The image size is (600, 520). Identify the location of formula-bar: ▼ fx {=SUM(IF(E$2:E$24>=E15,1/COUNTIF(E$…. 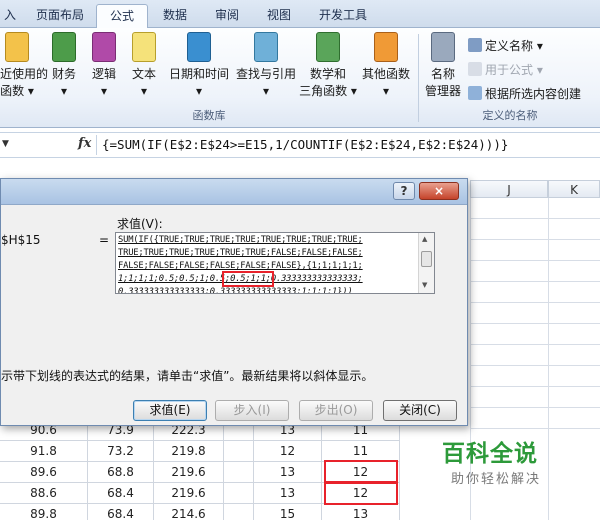
(300, 145).